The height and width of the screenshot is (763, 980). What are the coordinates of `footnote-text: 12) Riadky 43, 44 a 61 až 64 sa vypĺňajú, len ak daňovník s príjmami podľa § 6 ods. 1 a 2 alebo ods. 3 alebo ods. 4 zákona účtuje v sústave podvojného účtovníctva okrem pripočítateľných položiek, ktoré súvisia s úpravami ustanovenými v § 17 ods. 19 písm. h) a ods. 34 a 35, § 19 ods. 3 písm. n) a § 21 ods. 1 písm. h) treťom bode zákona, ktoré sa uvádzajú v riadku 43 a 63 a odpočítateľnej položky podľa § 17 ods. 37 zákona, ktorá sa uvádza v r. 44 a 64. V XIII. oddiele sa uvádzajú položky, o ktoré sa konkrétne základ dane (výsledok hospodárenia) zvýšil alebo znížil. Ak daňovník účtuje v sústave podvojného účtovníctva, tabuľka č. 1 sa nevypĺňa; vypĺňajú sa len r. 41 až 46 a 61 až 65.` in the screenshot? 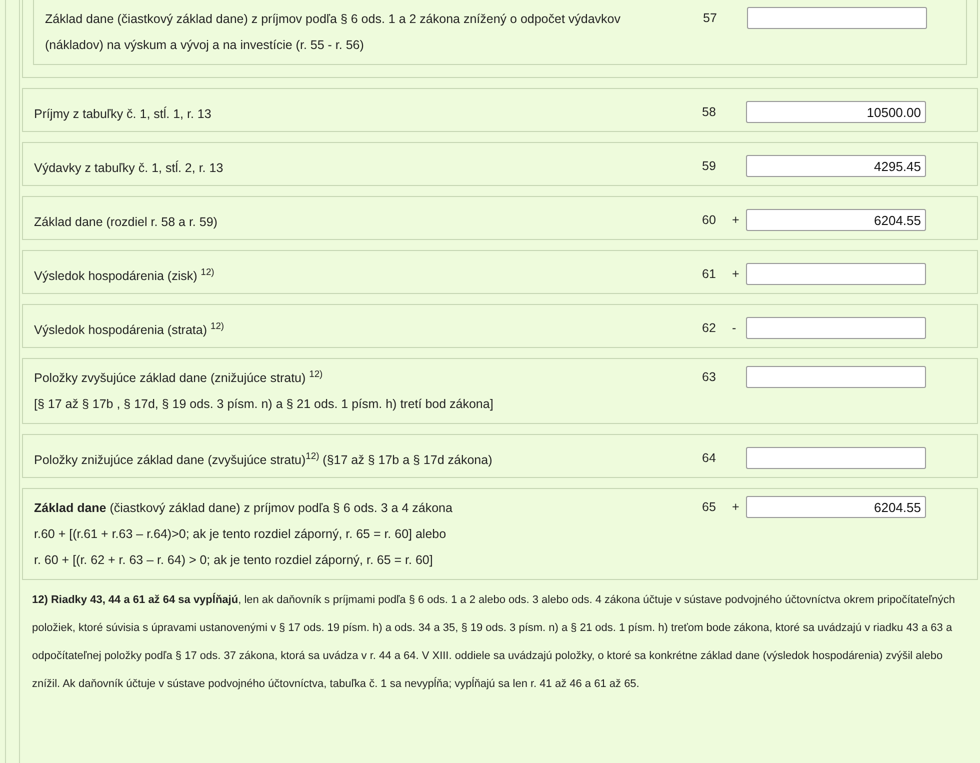 It's located at (493, 642).